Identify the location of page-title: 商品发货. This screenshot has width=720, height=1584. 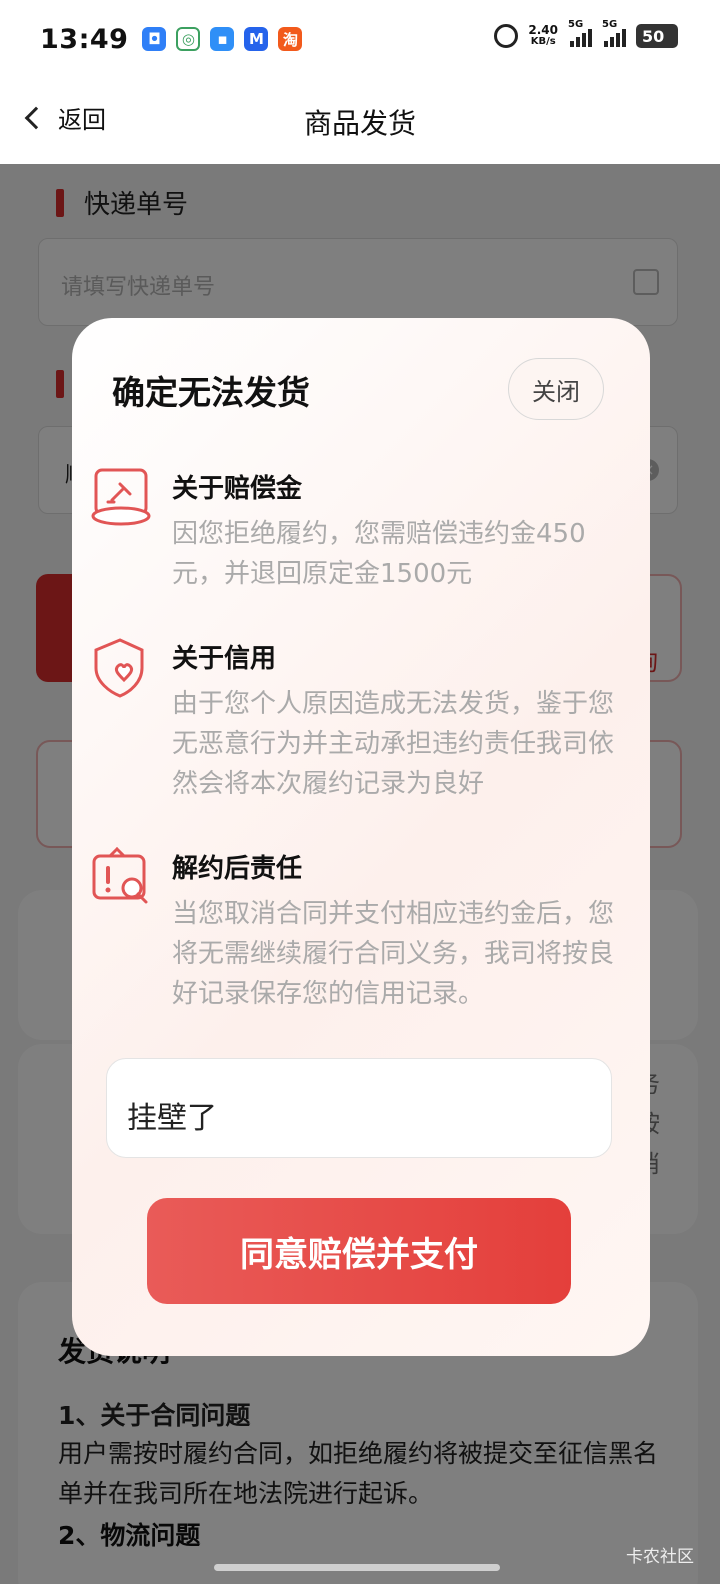
(359, 123).